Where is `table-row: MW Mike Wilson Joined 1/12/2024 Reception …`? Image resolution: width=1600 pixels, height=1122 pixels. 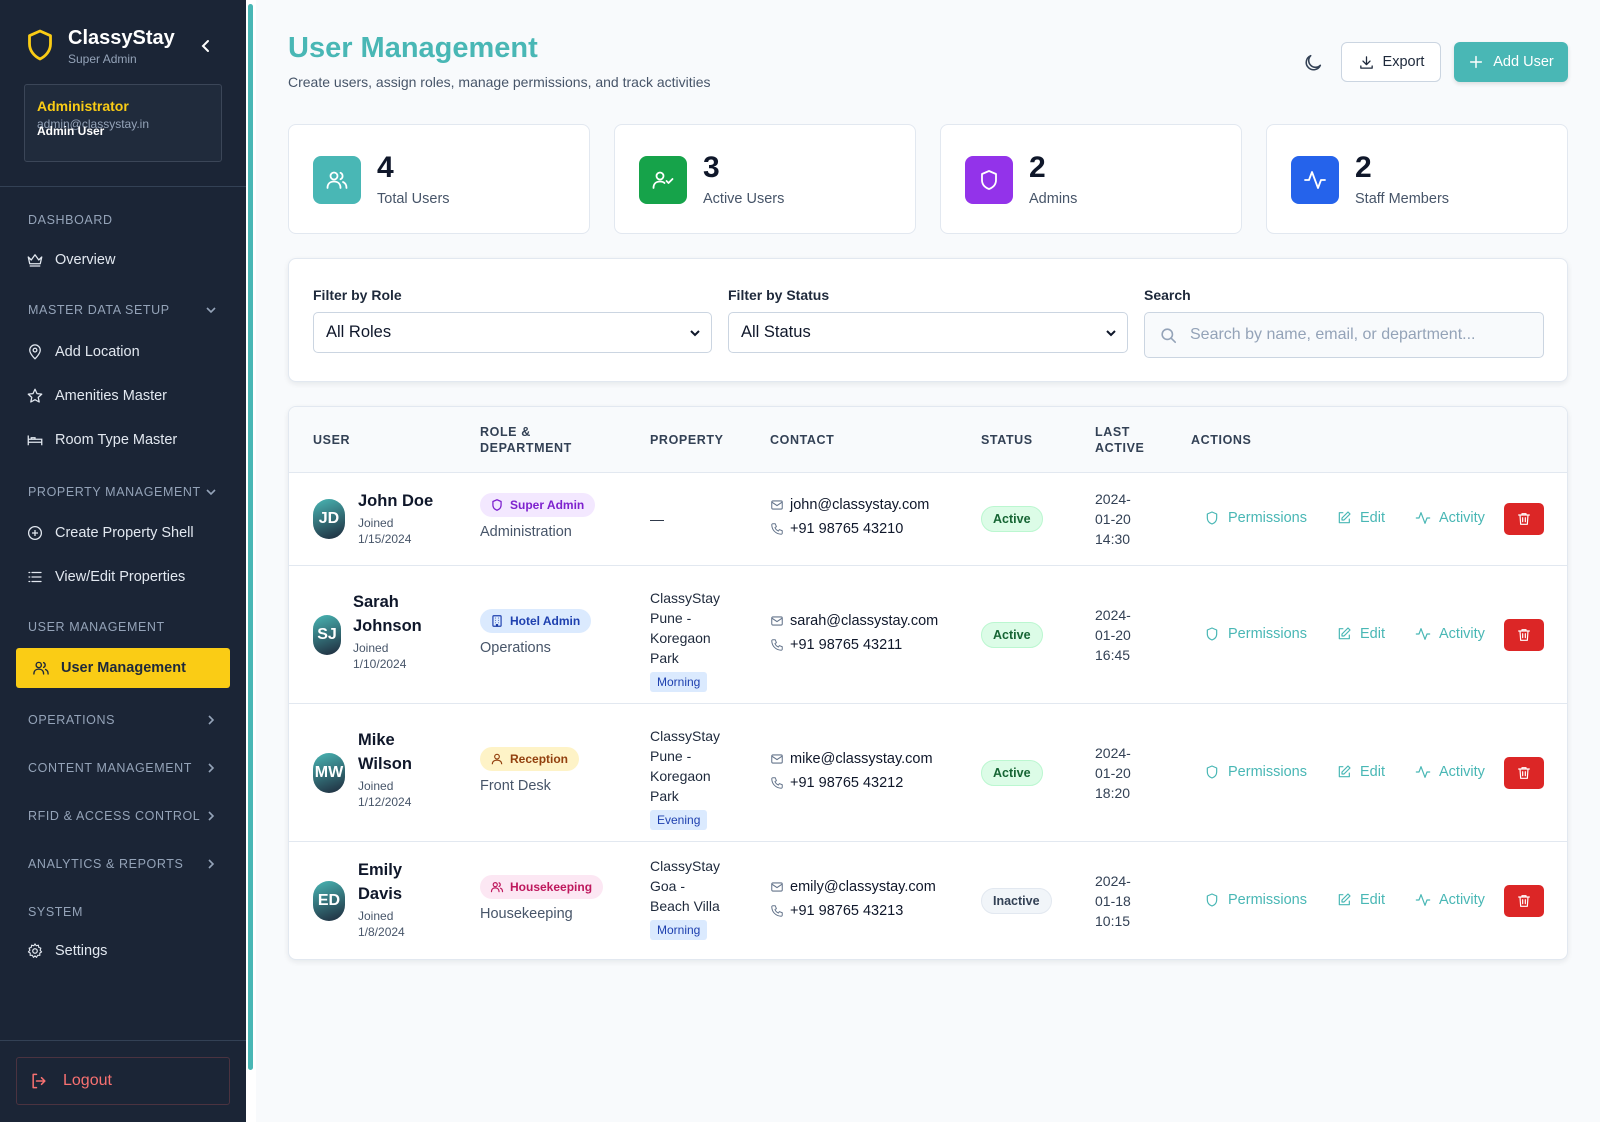 table-row: MW Mike Wilson Joined 1/12/2024 Reception … is located at coordinates (928, 773).